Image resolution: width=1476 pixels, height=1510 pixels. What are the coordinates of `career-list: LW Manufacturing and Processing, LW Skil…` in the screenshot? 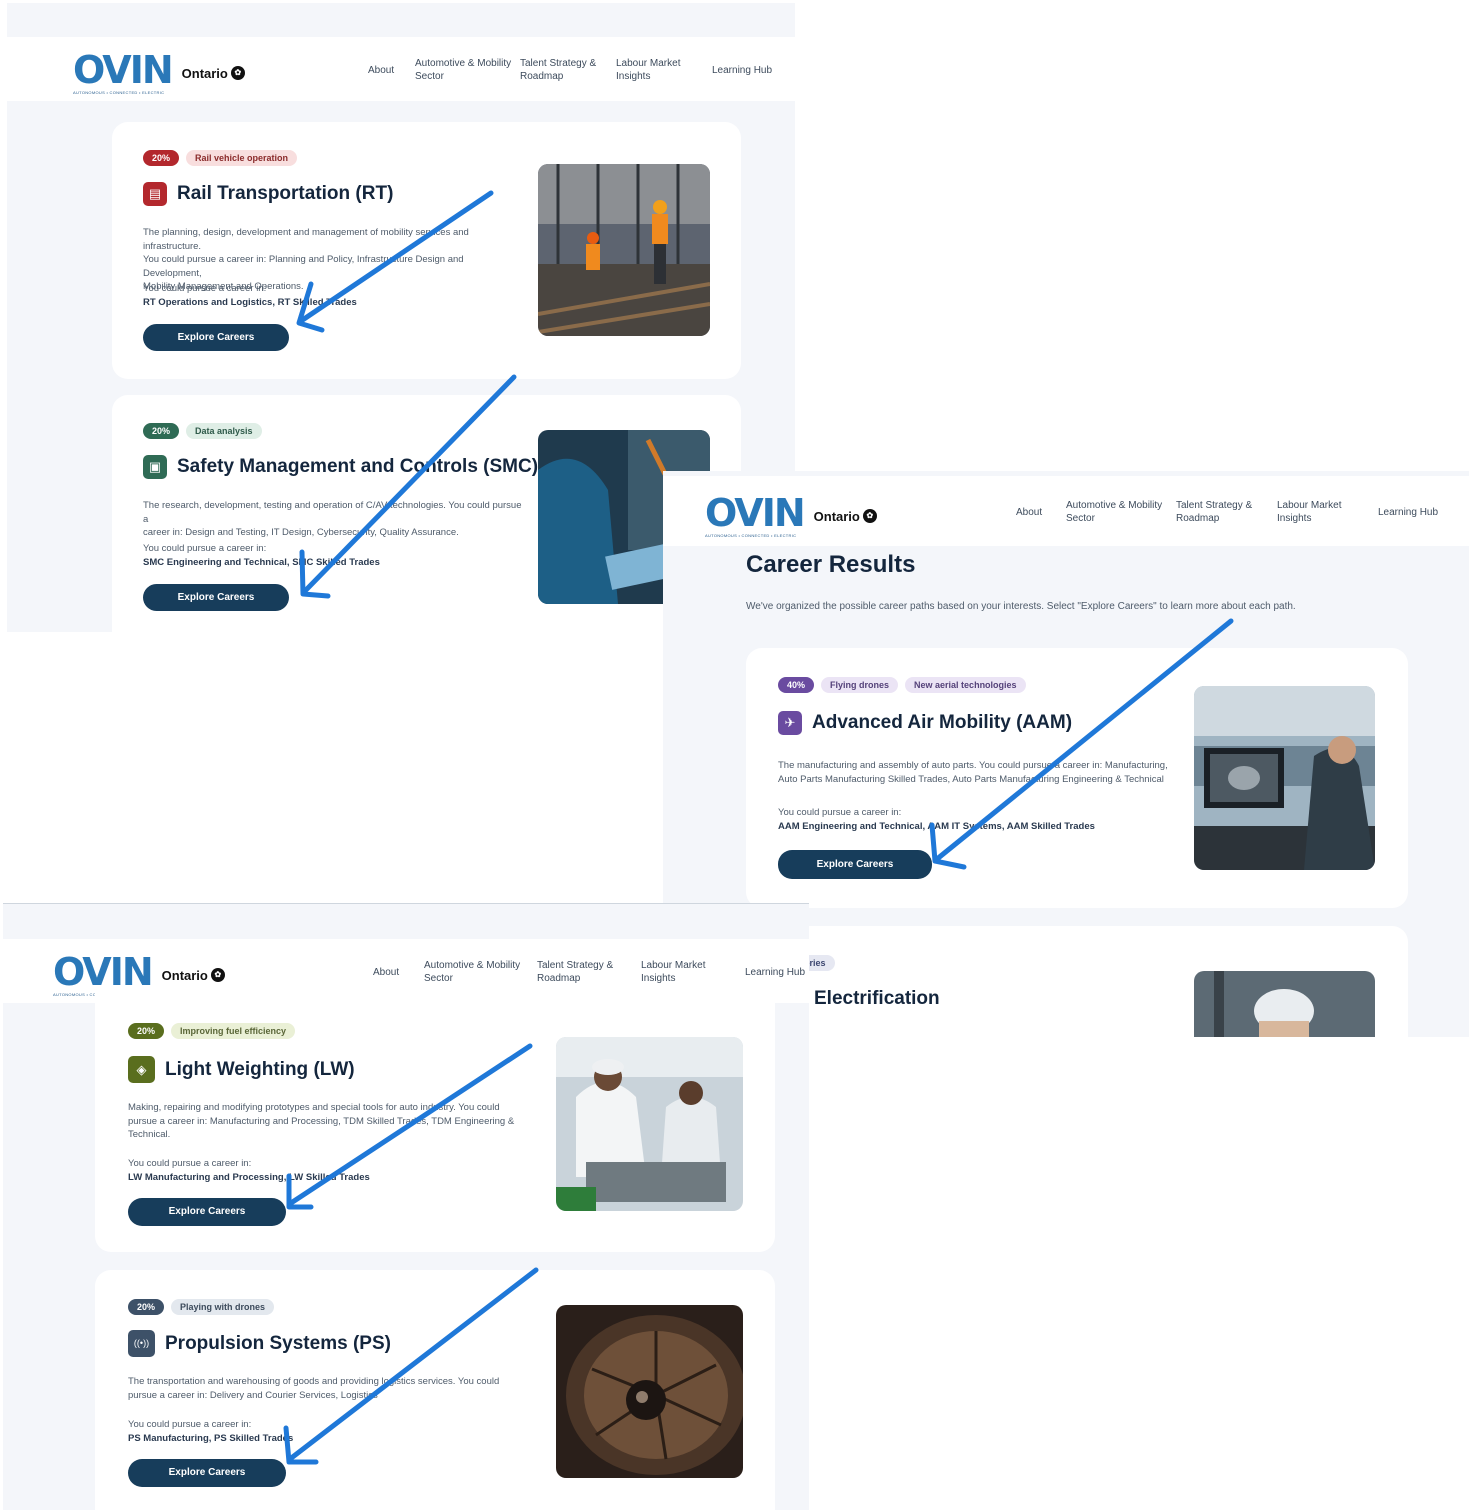 It's located at (249, 1177).